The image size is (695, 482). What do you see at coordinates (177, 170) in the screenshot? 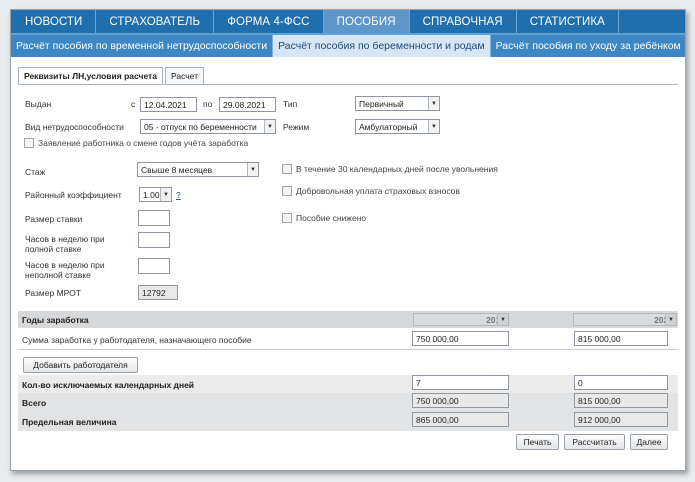
I see `experience-select-value: Свыше 8 месяцев` at bounding box center [177, 170].